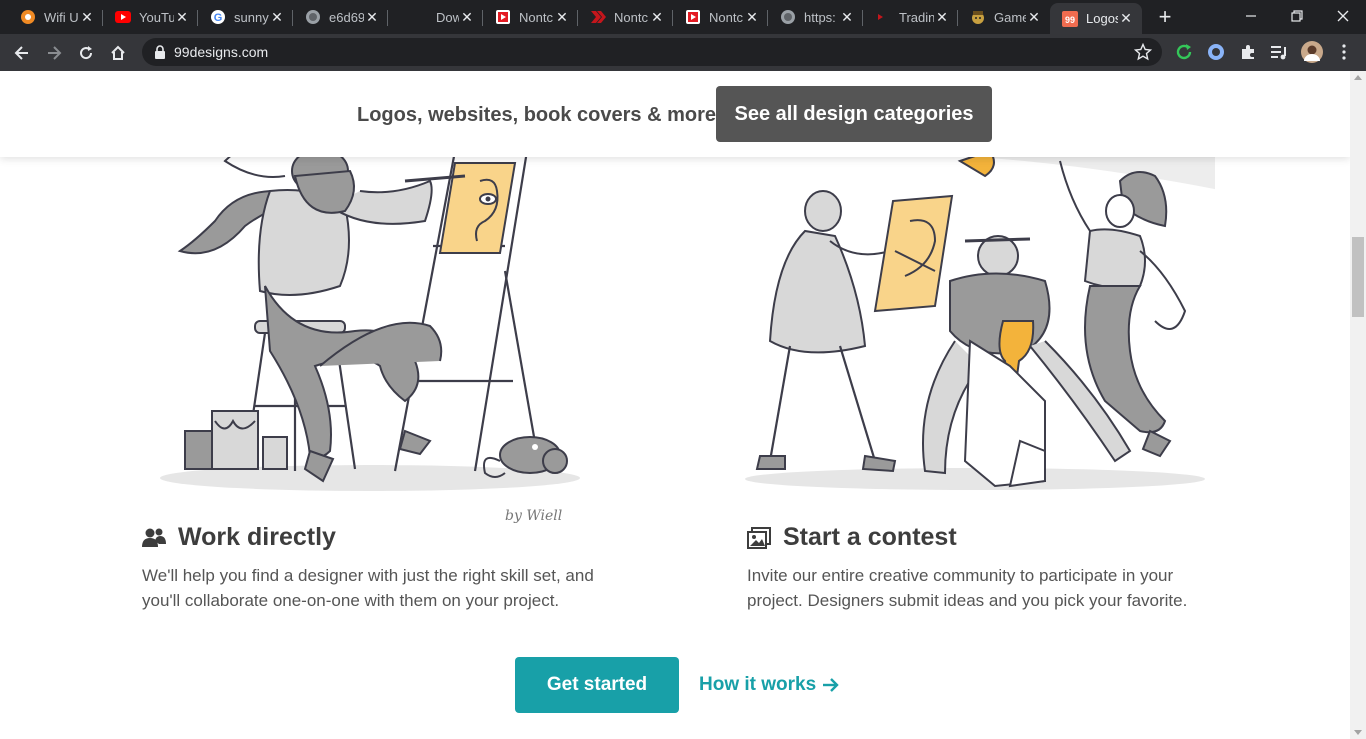  Describe the element at coordinates (22, 53) in the screenshot. I see `back-button` at that location.